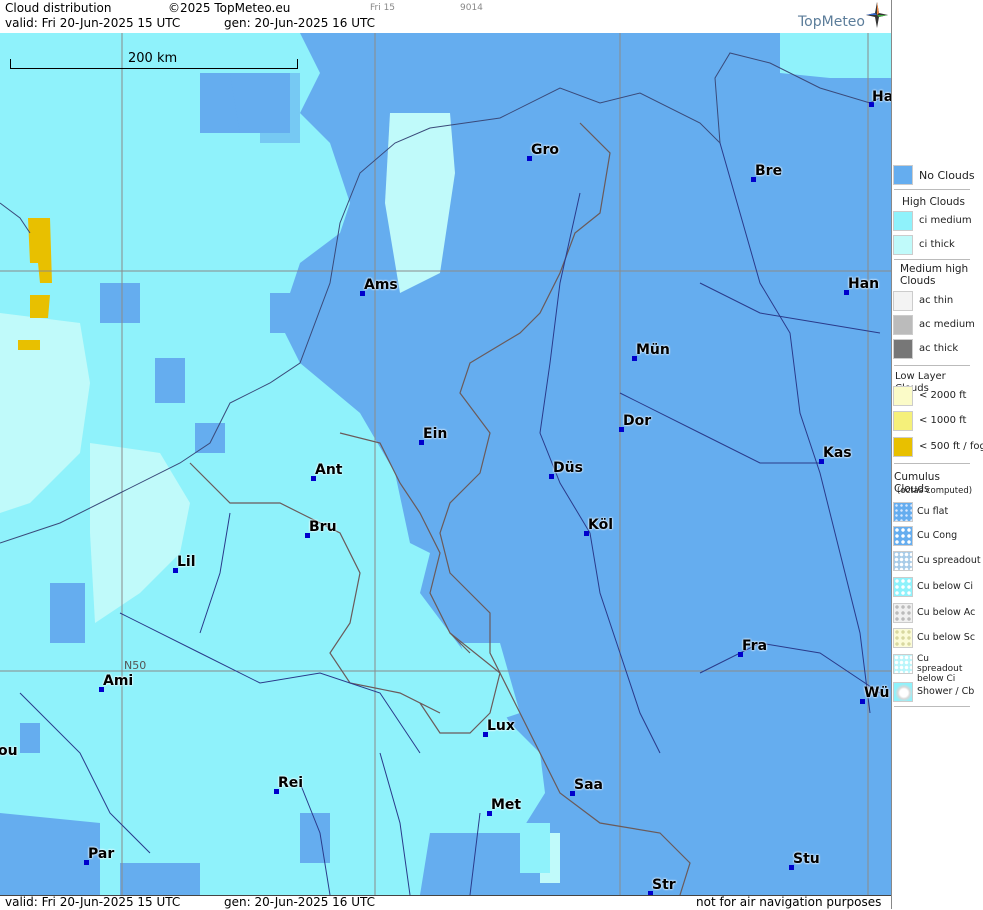  I want to click on city-label: Ant, so click(329, 470).